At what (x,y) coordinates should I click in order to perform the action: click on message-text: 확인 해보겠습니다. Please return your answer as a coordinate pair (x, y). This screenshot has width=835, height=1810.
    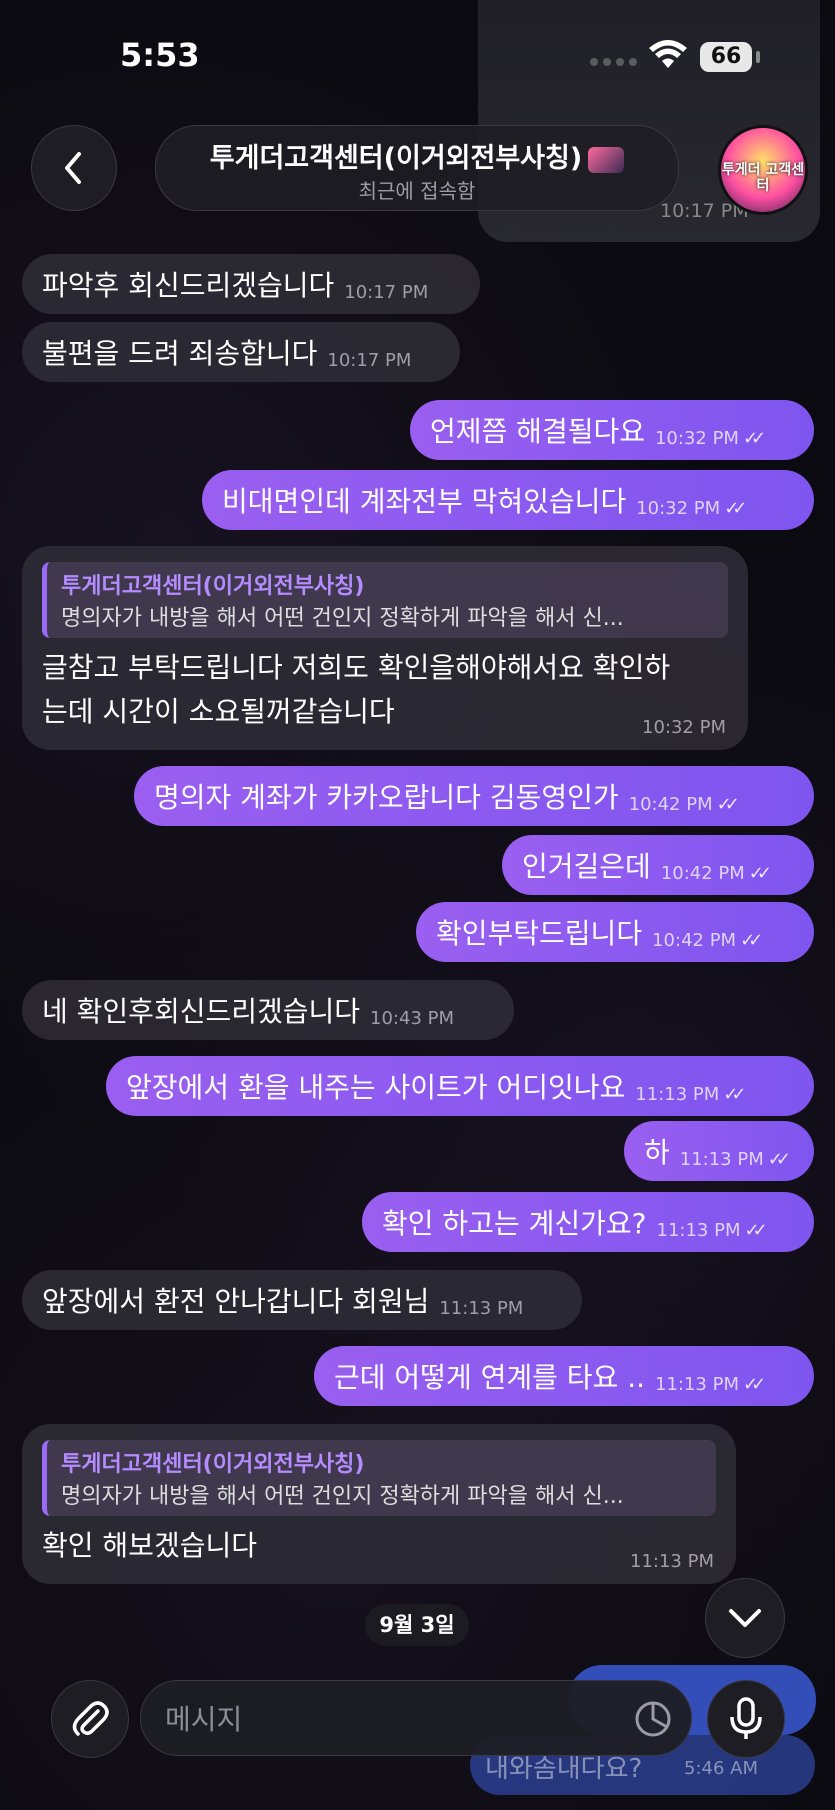
    Looking at the image, I should click on (149, 1545).